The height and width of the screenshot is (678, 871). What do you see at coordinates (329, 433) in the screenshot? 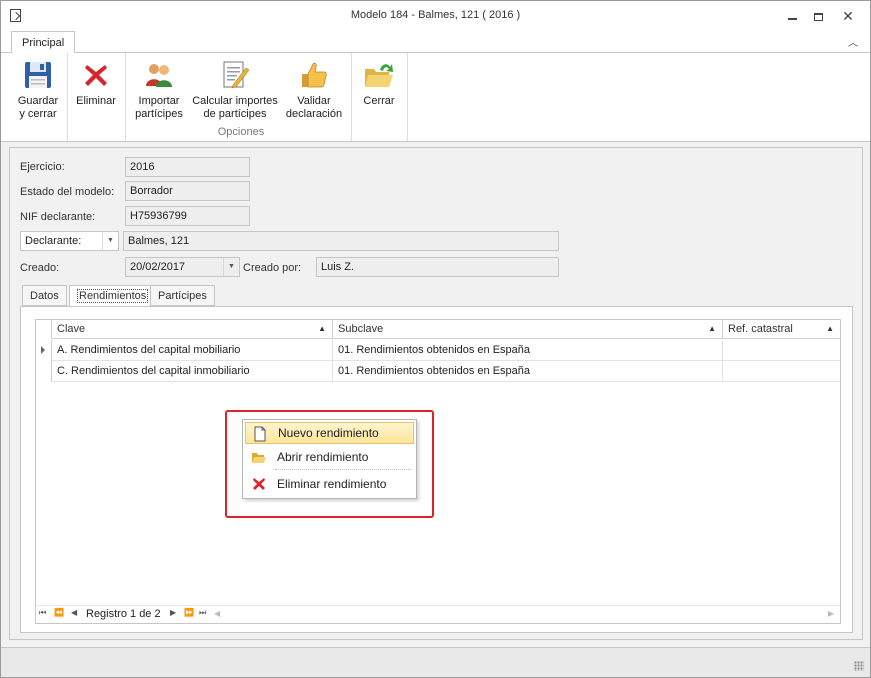
I see `menu-item-nuevo-rendimiento: Nuevo rendimiento` at bounding box center [329, 433].